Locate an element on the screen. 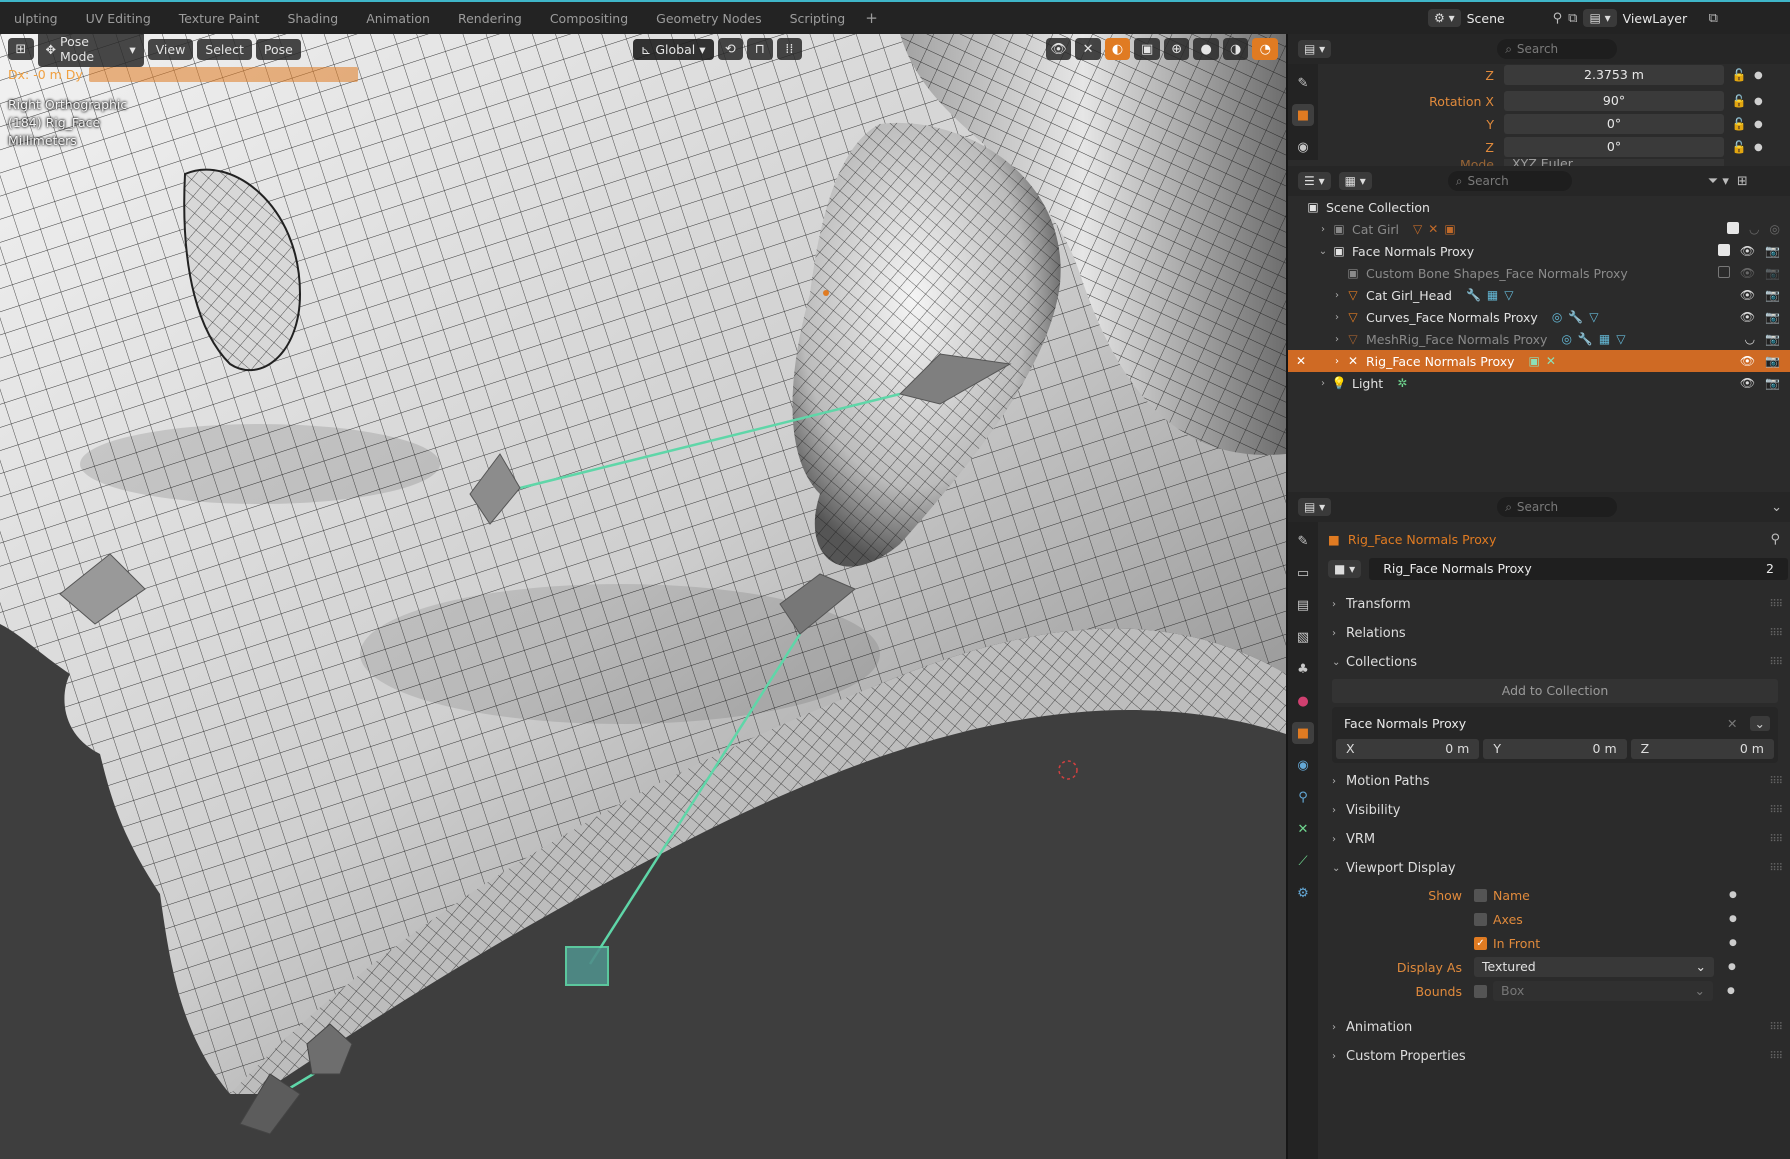 The image size is (1790, 1159). view-menu: View is located at coordinates (170, 49).